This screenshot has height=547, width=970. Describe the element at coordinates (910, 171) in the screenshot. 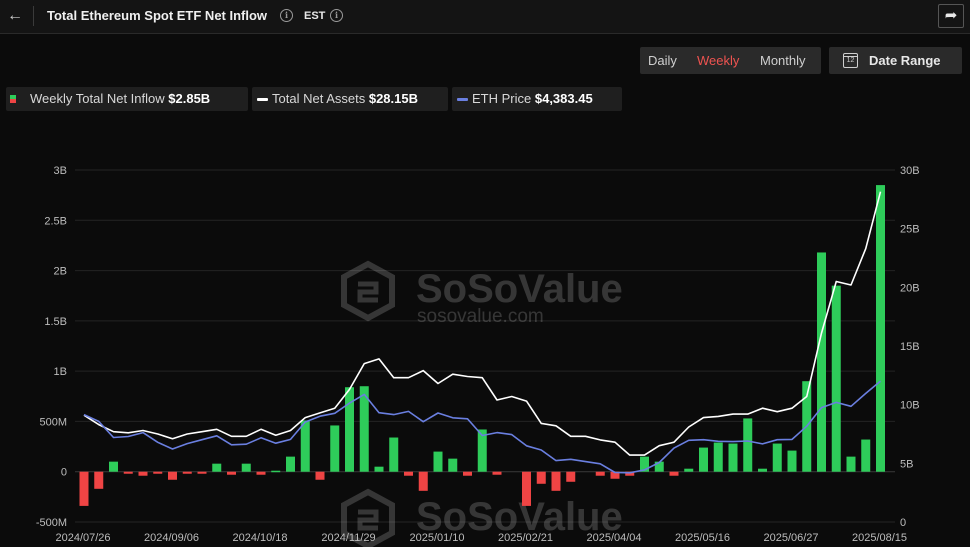

I see `y-right-tick-label: 30B` at that location.